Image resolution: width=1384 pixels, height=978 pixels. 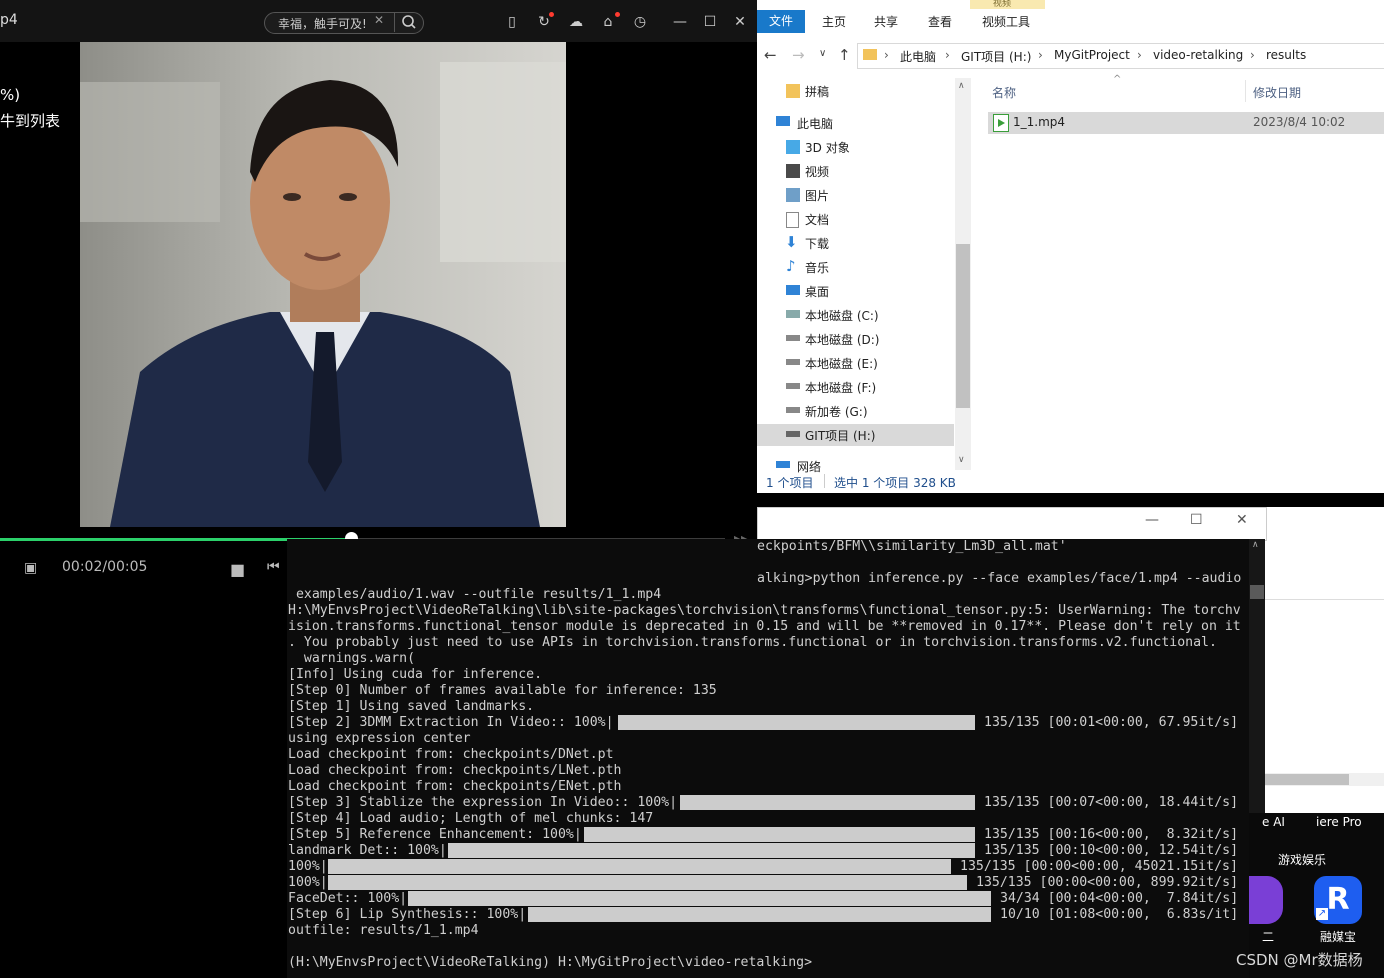 I want to click on nav-item-label: 此电脑, so click(x=815, y=123).